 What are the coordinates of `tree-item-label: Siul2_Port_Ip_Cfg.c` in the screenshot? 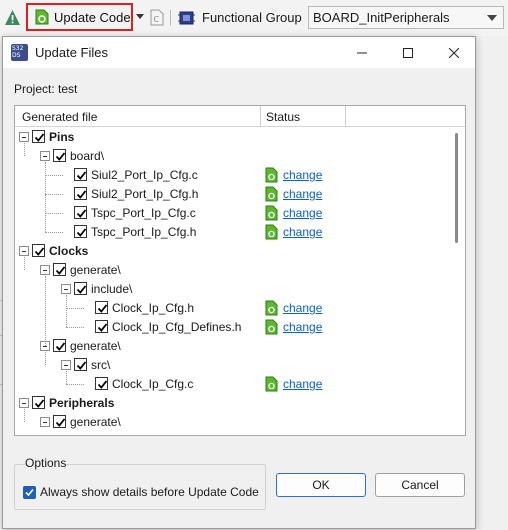 It's located at (144, 175).